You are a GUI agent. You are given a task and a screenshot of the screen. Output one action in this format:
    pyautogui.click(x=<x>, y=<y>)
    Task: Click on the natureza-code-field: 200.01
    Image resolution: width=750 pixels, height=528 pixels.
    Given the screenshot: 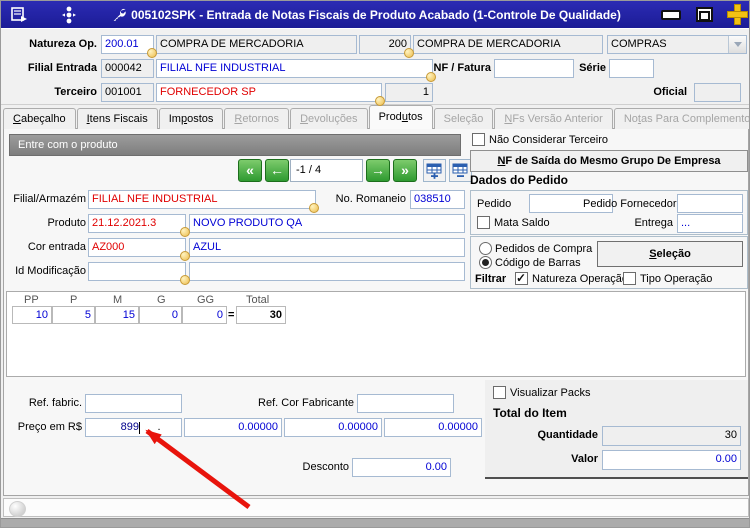 What is the action you would take?
    pyautogui.click(x=127, y=44)
    